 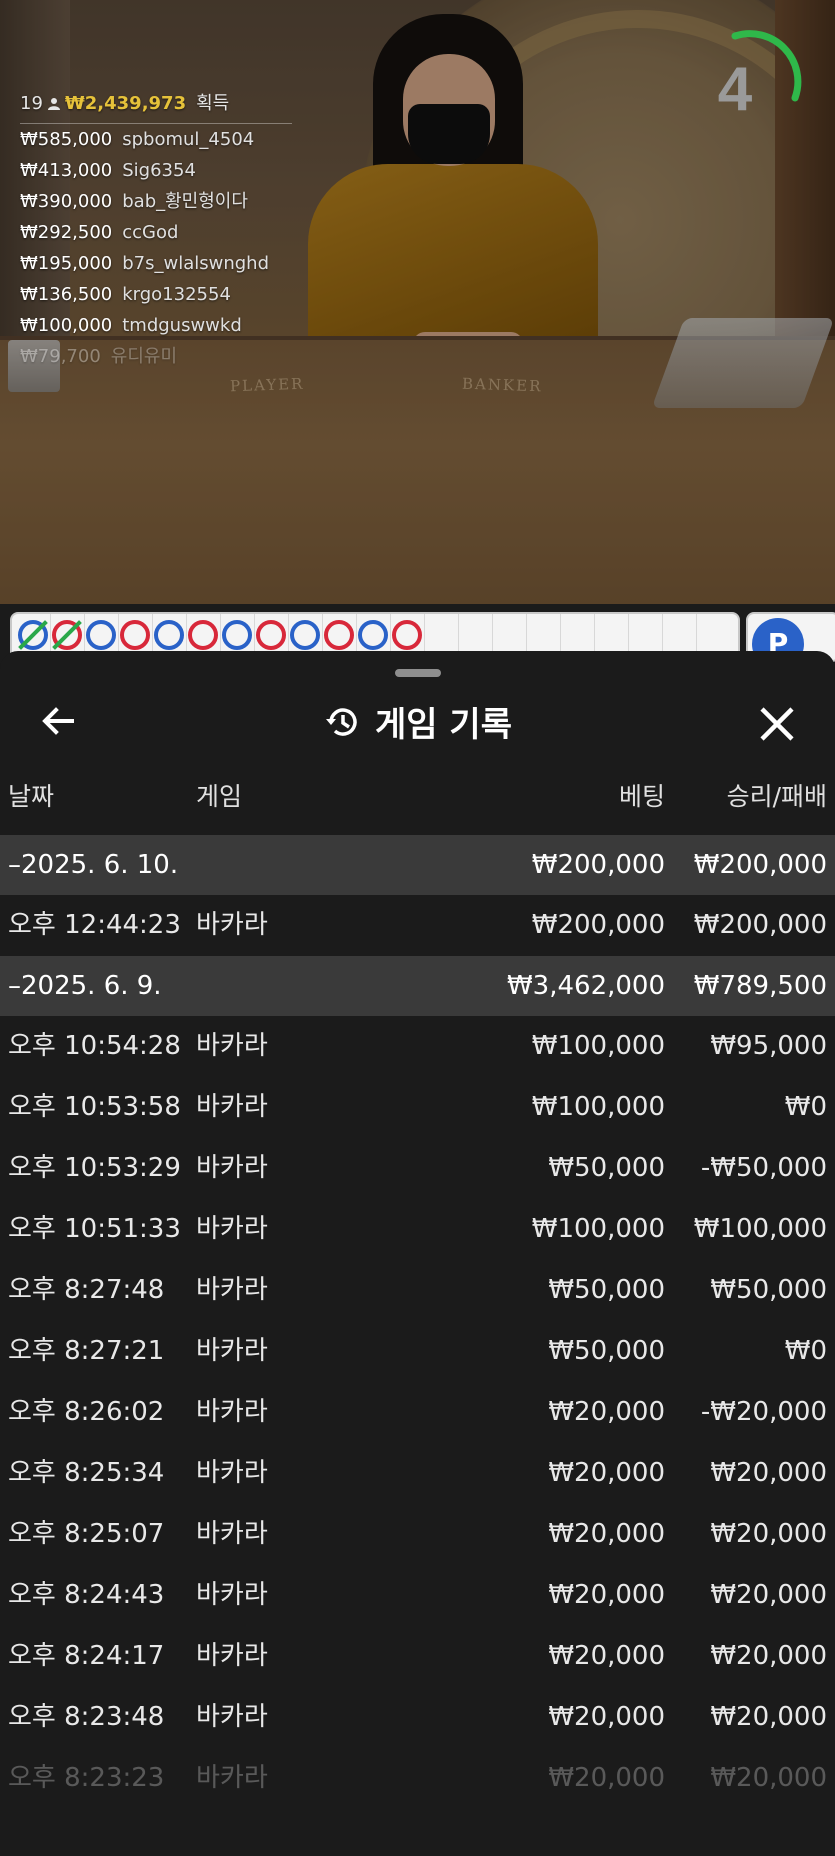 I want to click on history-row: 오후 10:53:29 바카라 ₩50,000 -₩50,000, so click(x=417, y=1168).